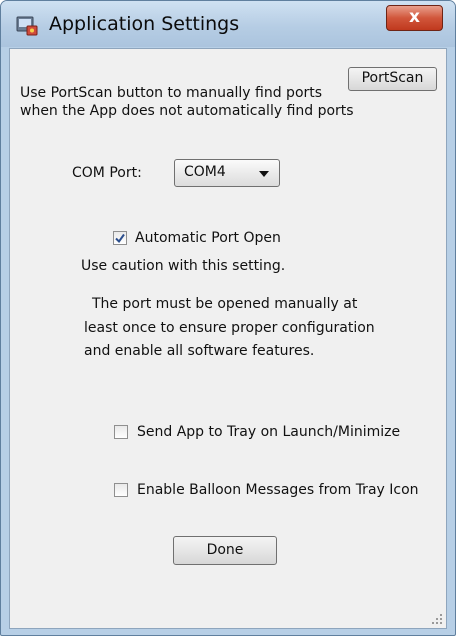  Describe the element at coordinates (107, 173) in the screenshot. I see `com-port-label: COM Port:` at that location.